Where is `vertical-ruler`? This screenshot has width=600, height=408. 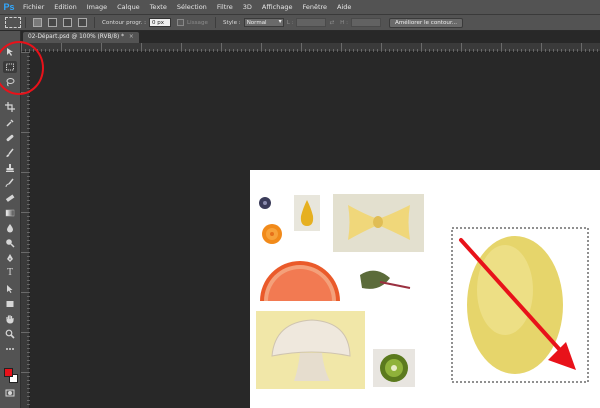
vertical-ruler is located at coordinates (25, 230).